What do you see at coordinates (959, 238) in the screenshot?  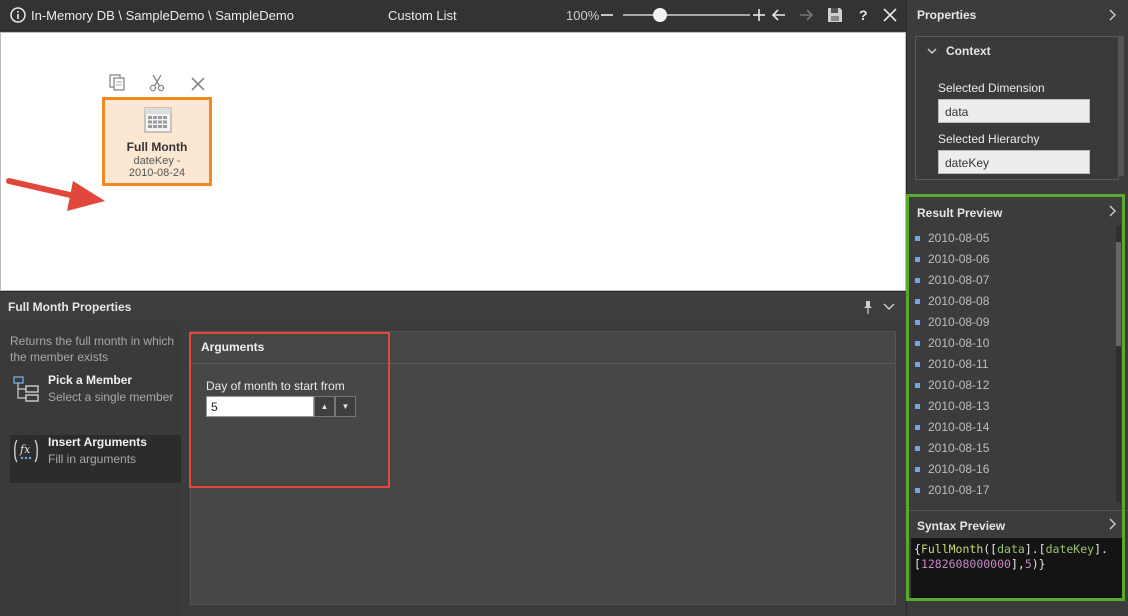 I see `list-item-label: 2010-08-05` at bounding box center [959, 238].